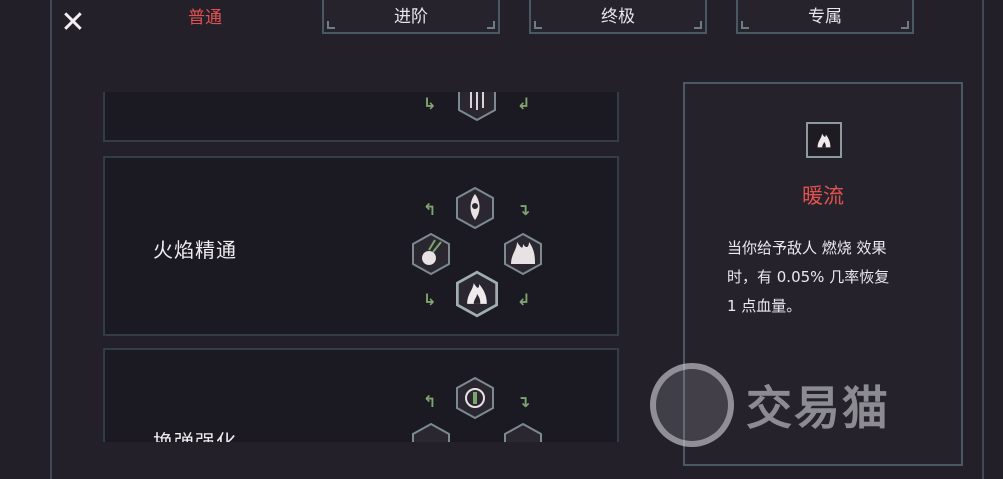 Image resolution: width=1003 pixels, height=479 pixels. Describe the element at coordinates (195, 250) in the screenshot. I see `skill-title: 火焰精通` at that location.